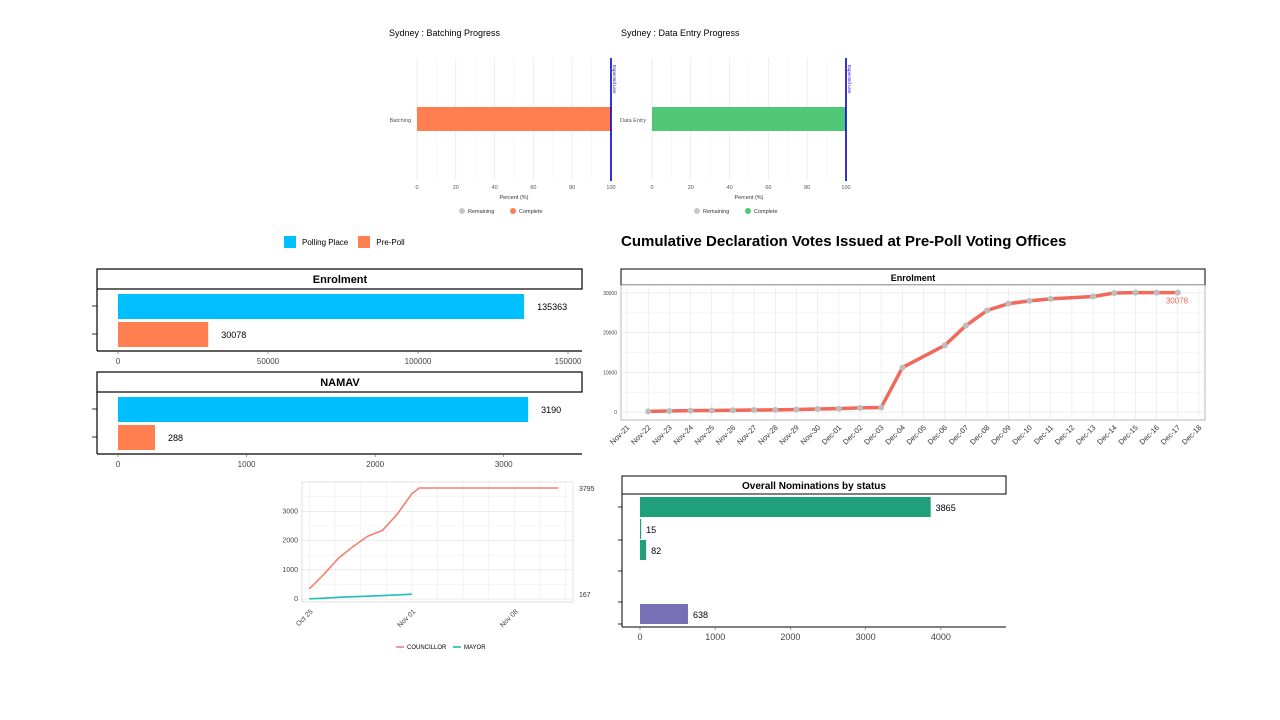 The width and height of the screenshot is (1280, 720). Describe the element at coordinates (661, 434) in the screenshot. I see `x-tick-label: Nov-23` at that location.